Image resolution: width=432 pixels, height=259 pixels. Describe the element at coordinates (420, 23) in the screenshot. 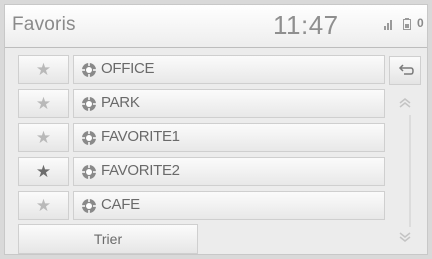

I see `status-digit: 0` at that location.